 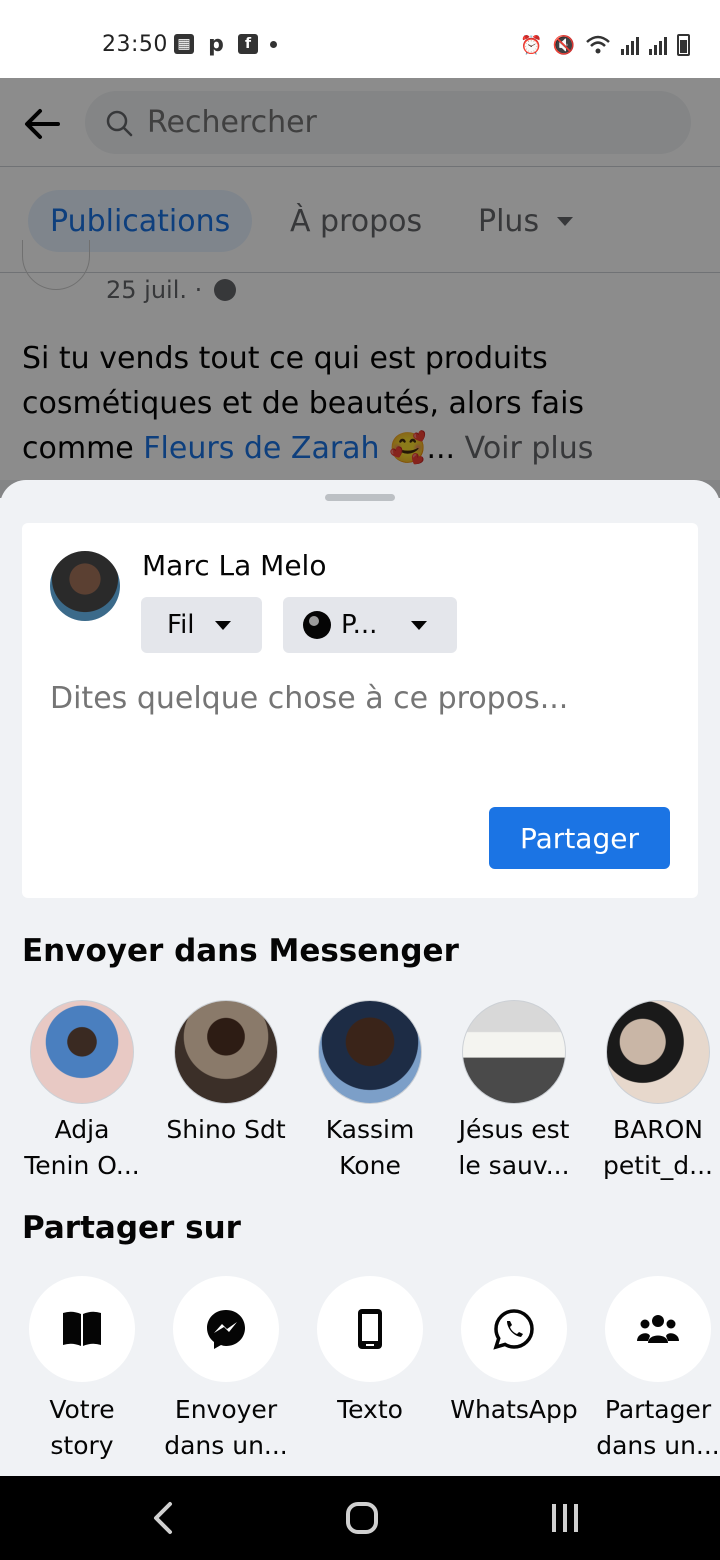 I want to click on contact-name-line1: Shino Sdt, so click(x=226, y=1129).